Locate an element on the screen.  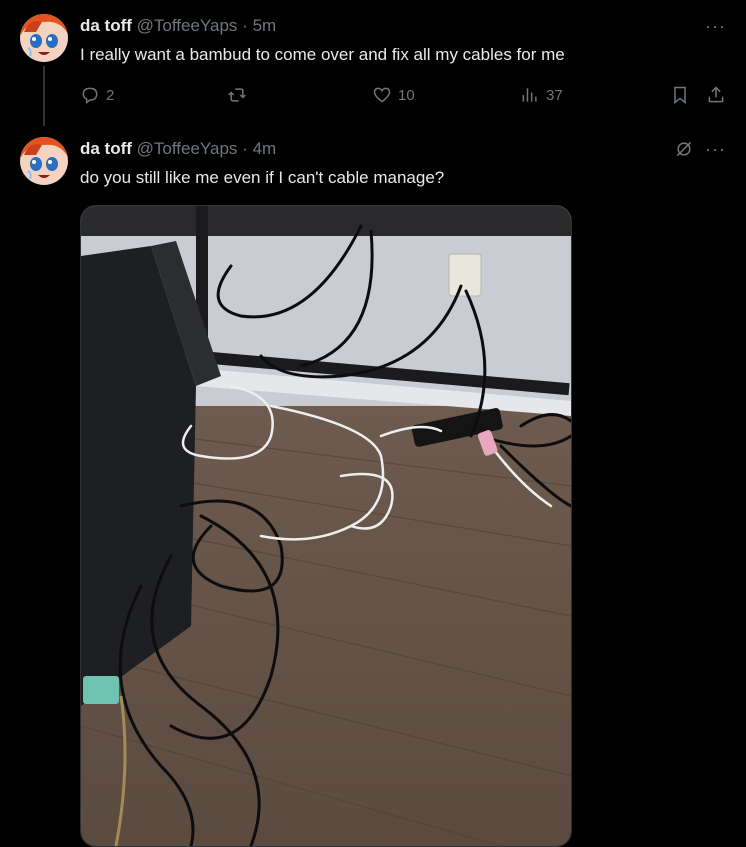
tweet-actions: 2 10 37 is located at coordinates (403, 97).